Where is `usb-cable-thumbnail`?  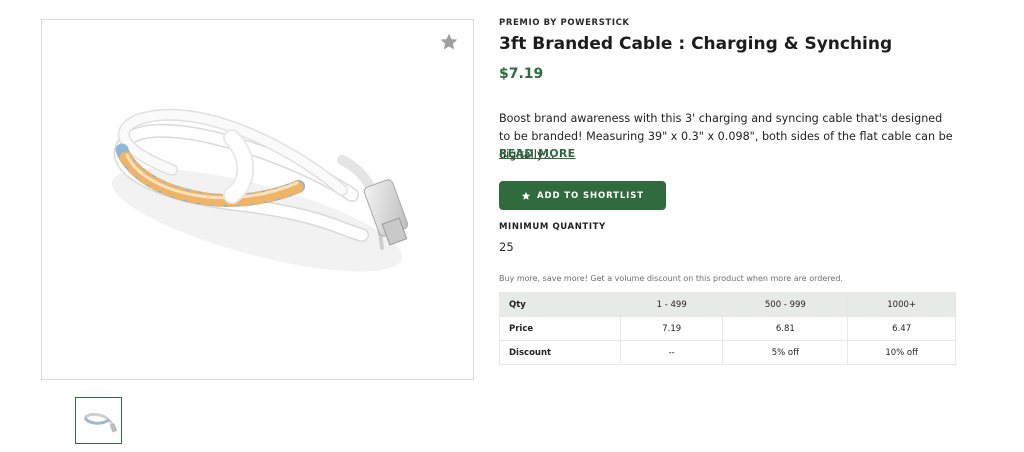 usb-cable-thumbnail is located at coordinates (100, 422).